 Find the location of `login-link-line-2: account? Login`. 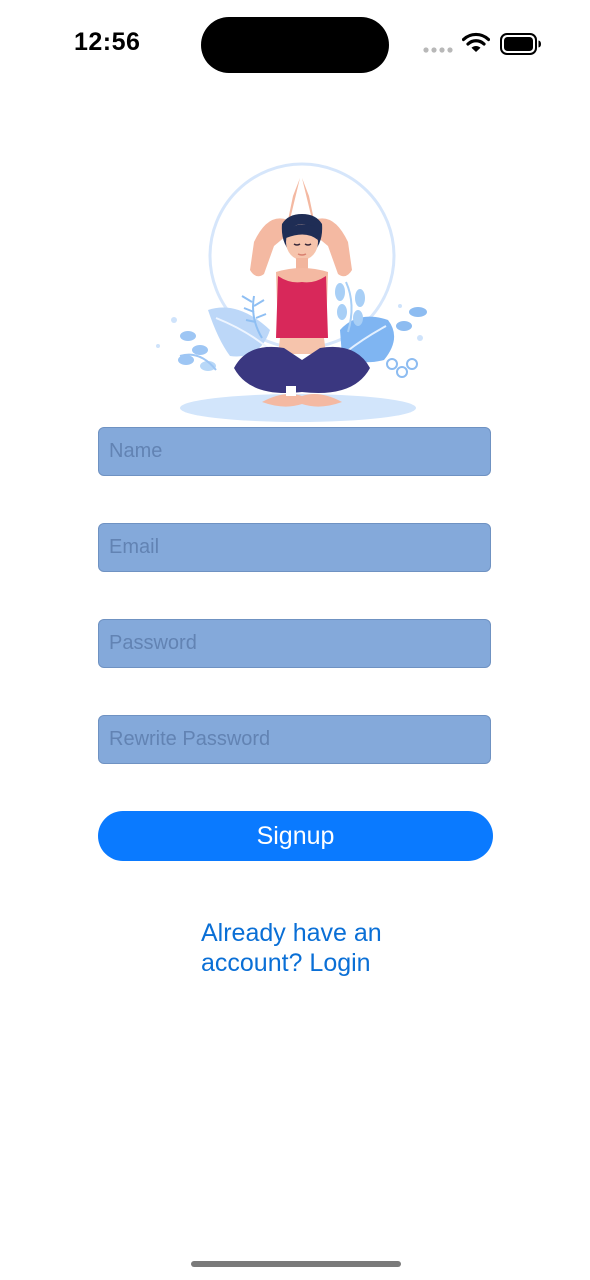

login-link-line-2: account? Login is located at coordinates (286, 963).